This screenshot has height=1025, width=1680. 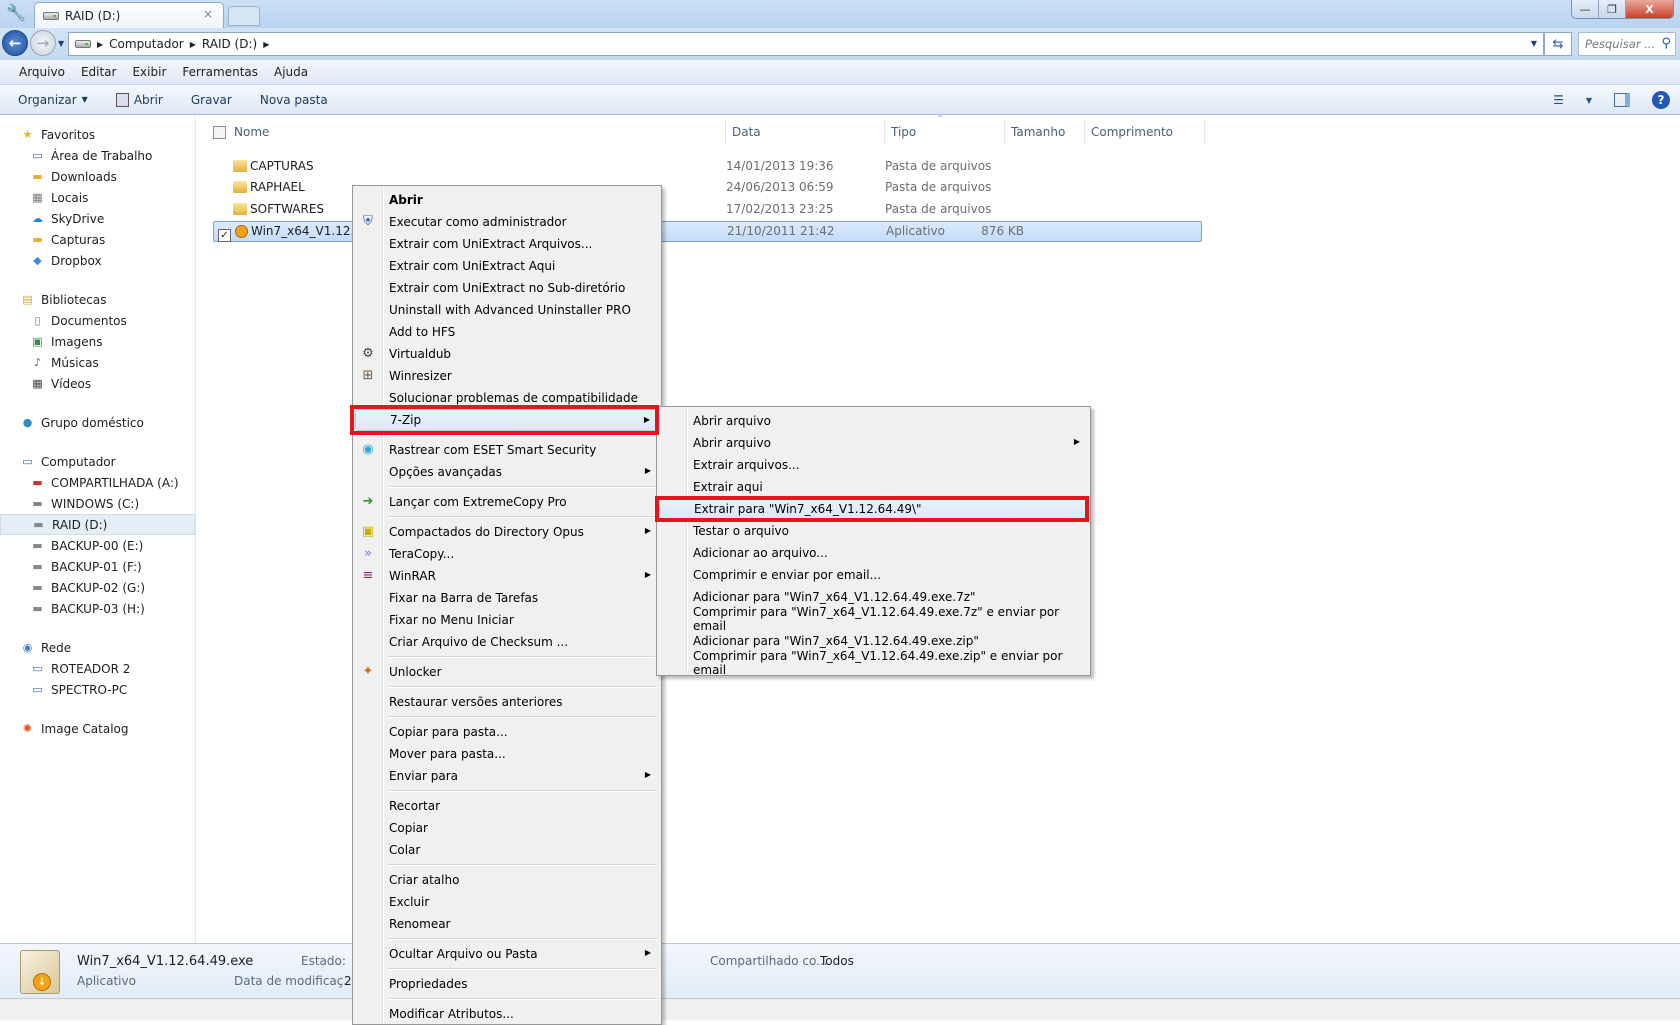 What do you see at coordinates (97, 524) in the screenshot?
I see `sidebar-item-raid-d: ▬ RAID (D:)` at bounding box center [97, 524].